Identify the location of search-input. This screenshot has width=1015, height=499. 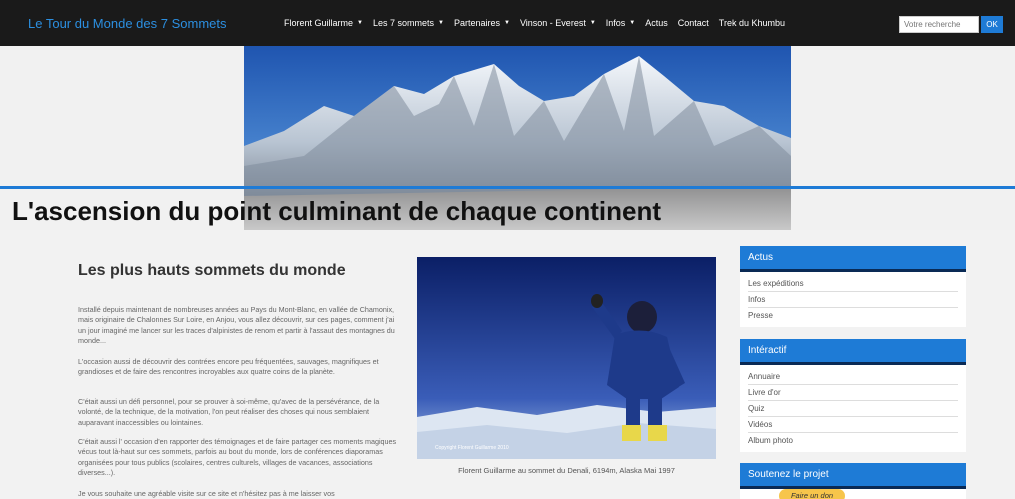
(939, 24).